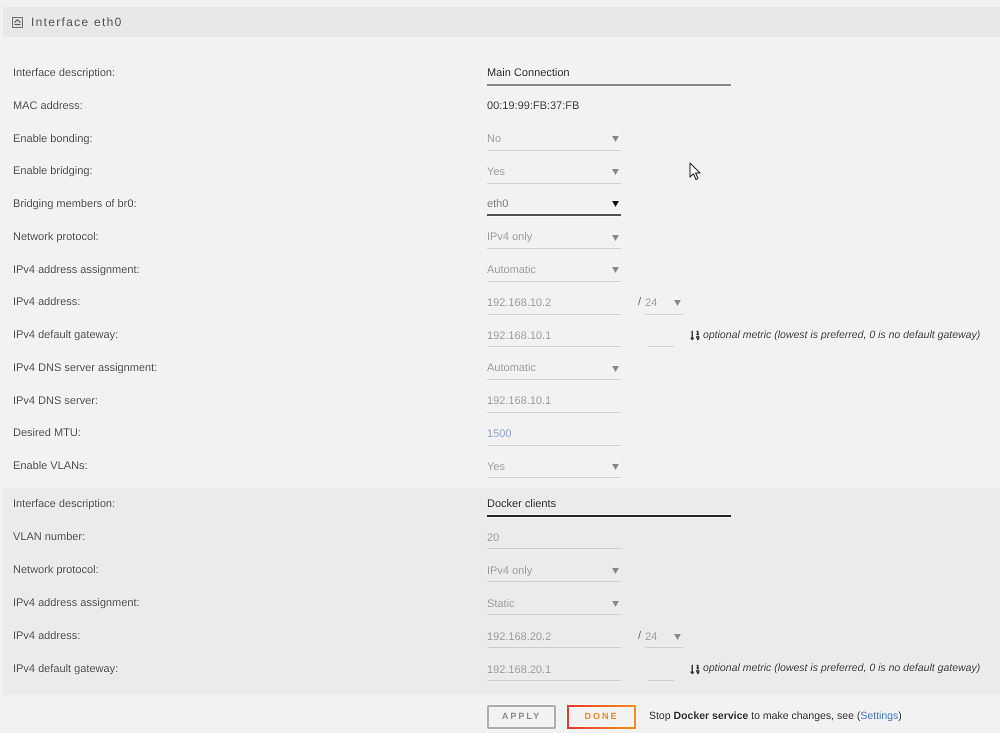  What do you see at coordinates (55, 401) in the screenshot?
I see `field-label: IPv4 DNS server:` at bounding box center [55, 401].